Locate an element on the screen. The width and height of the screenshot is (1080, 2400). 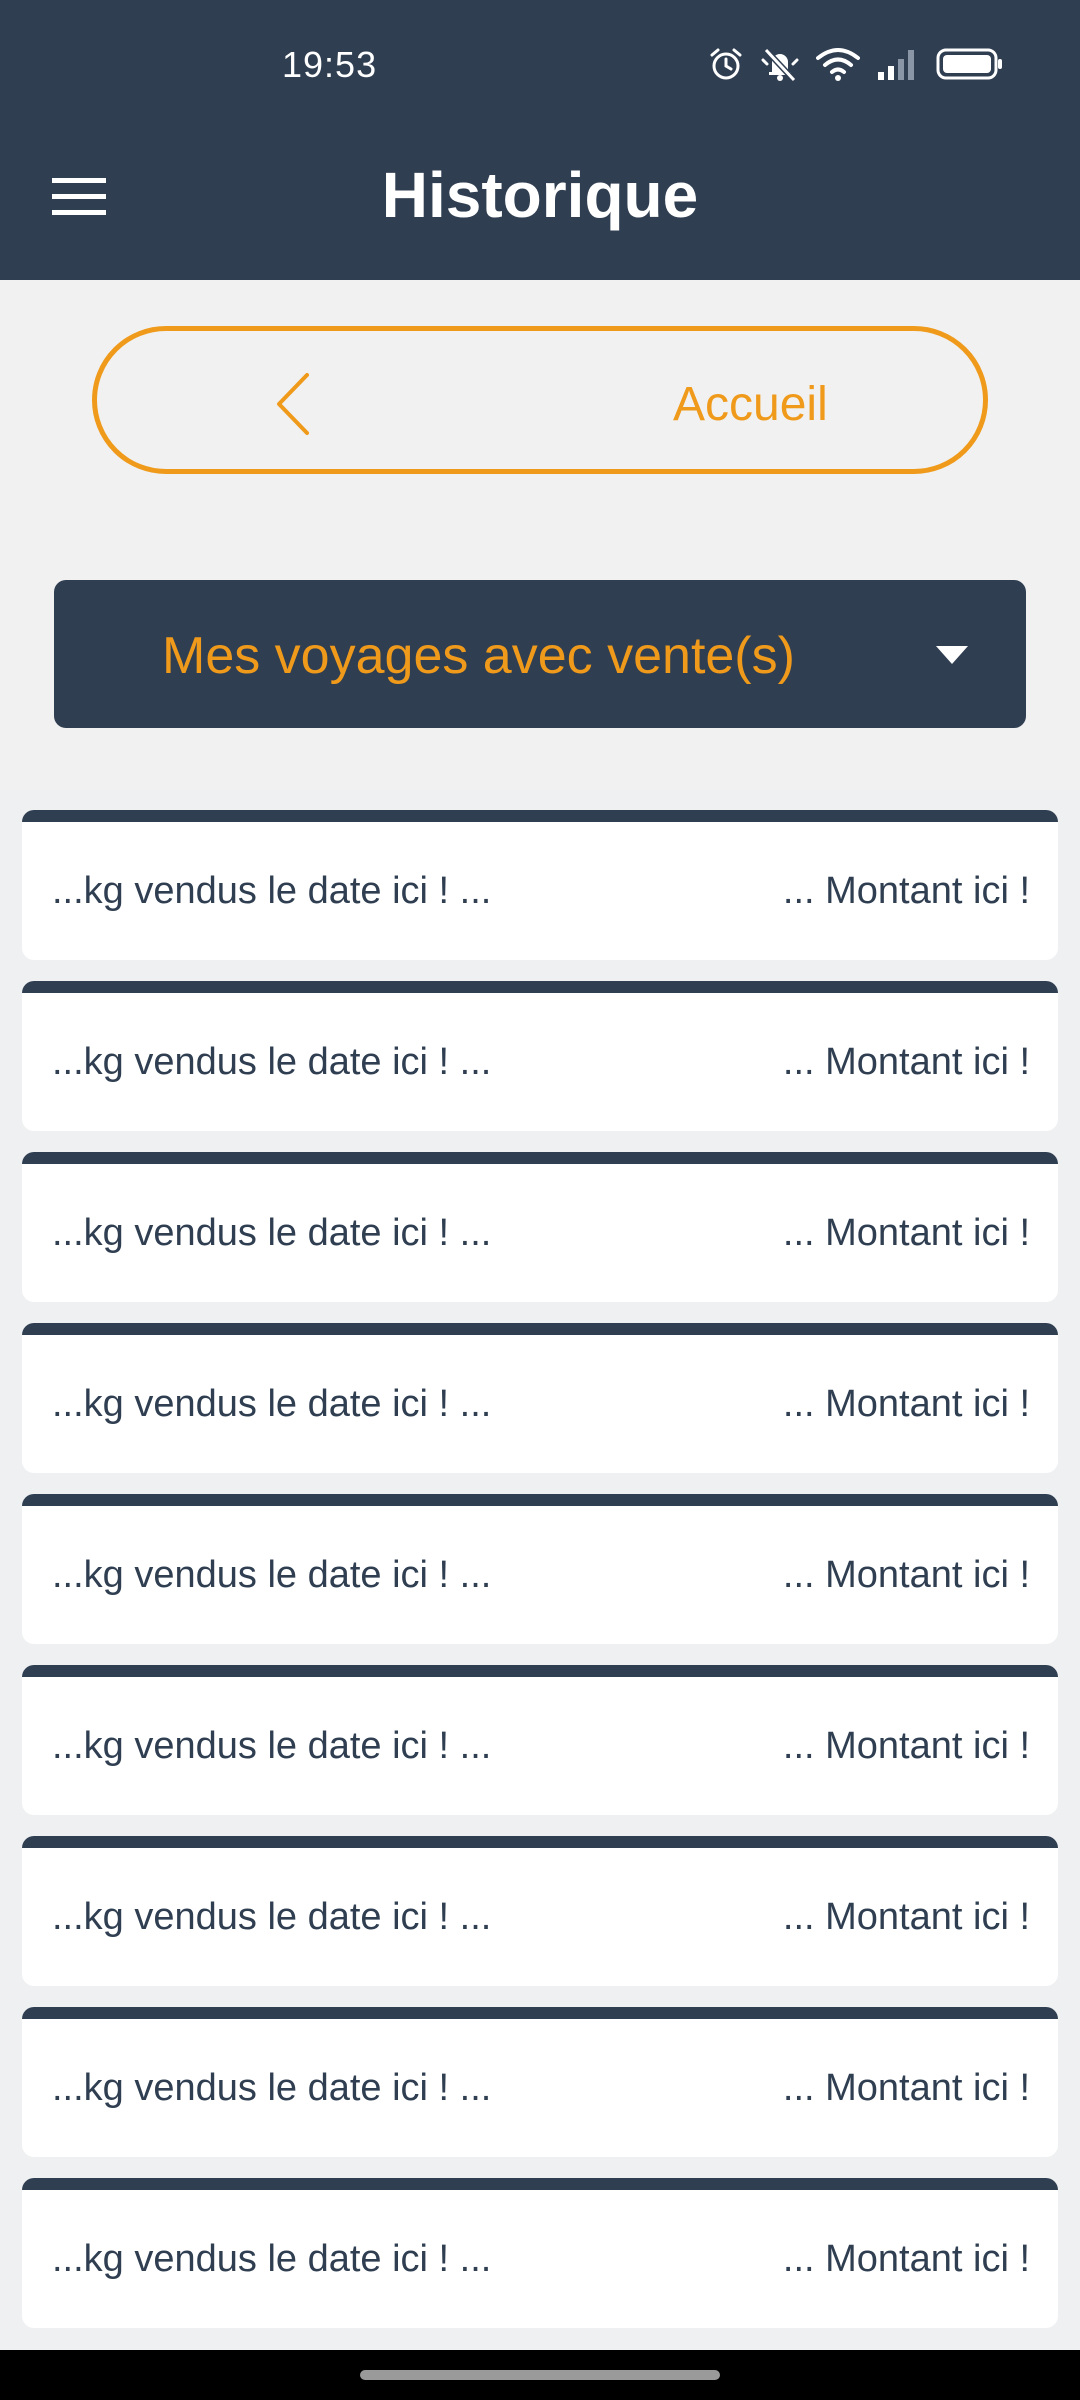
system-nav-bar is located at coordinates (540, 2375).